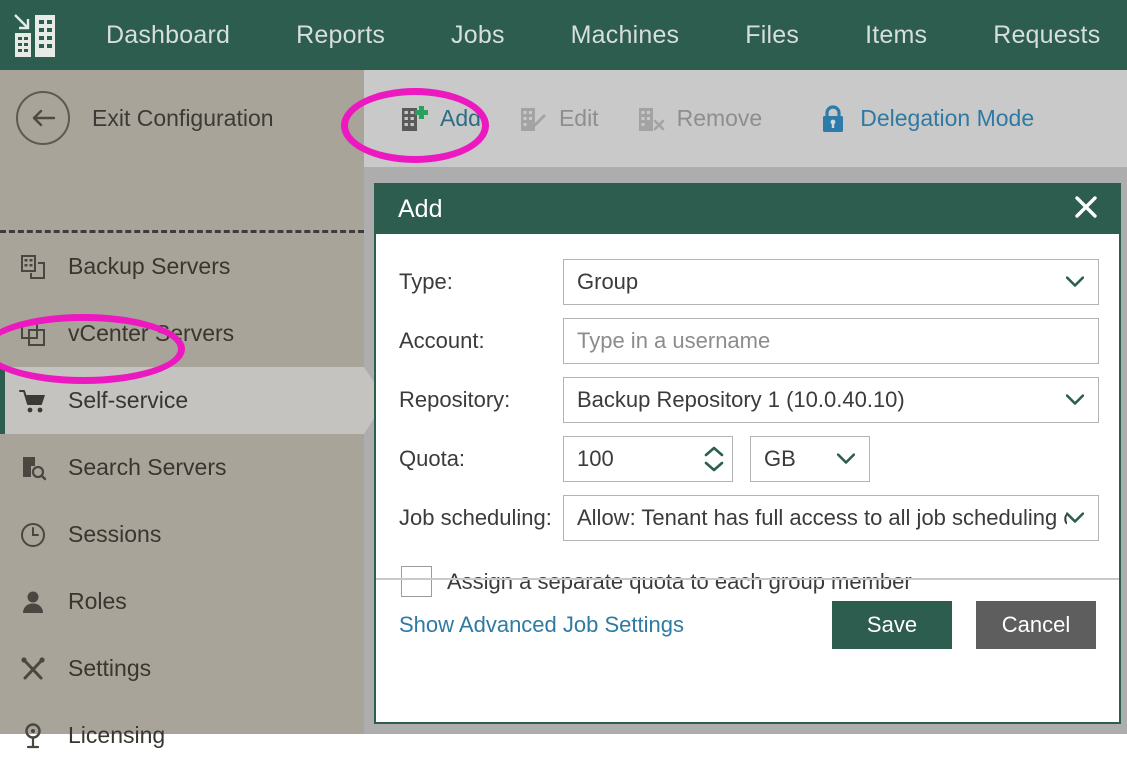 The width and height of the screenshot is (1127, 769). What do you see at coordinates (892, 625) in the screenshot?
I see `save-button: Save` at bounding box center [892, 625].